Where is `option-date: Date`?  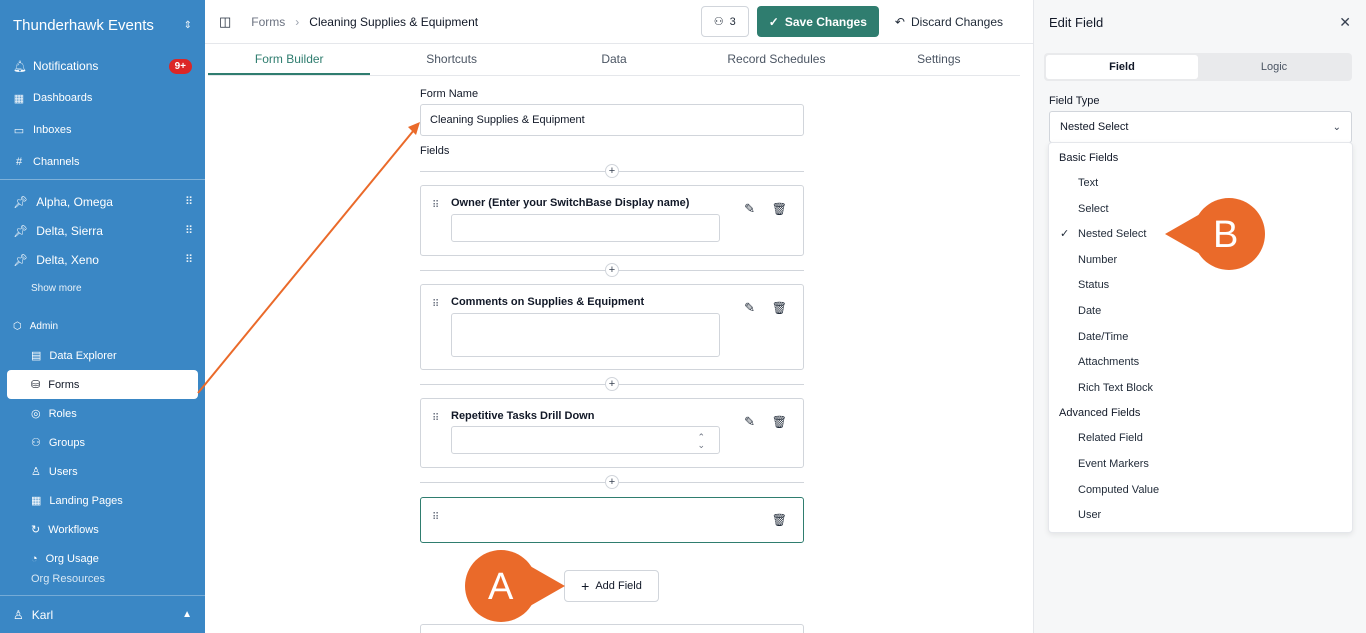
option-date: Date is located at coordinates (1200, 312).